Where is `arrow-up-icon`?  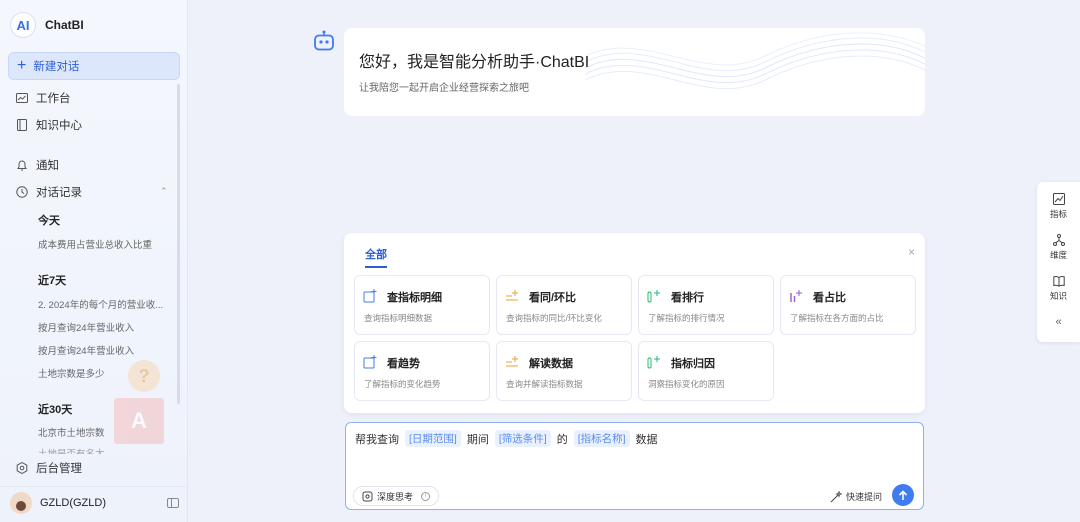 arrow-up-icon is located at coordinates (903, 494).